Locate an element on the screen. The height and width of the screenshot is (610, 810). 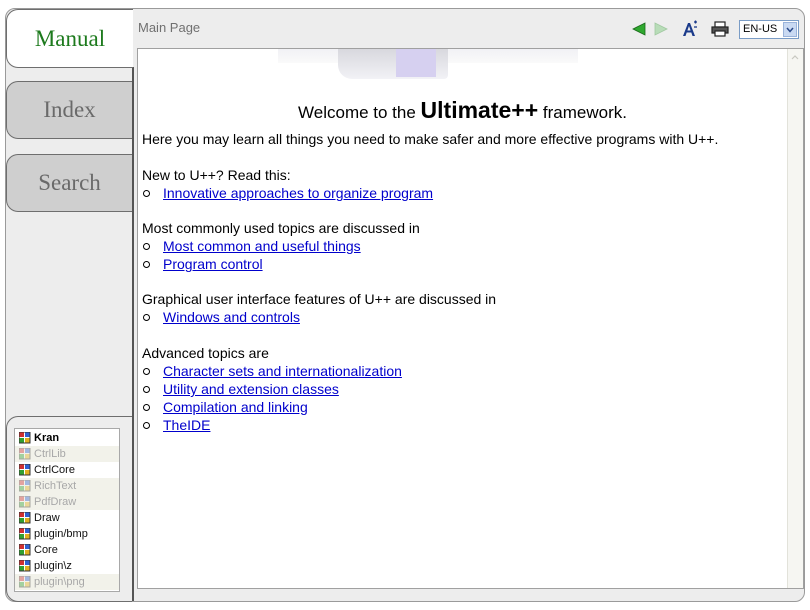
list-item: Compilation and linking is located at coordinates (225, 407).